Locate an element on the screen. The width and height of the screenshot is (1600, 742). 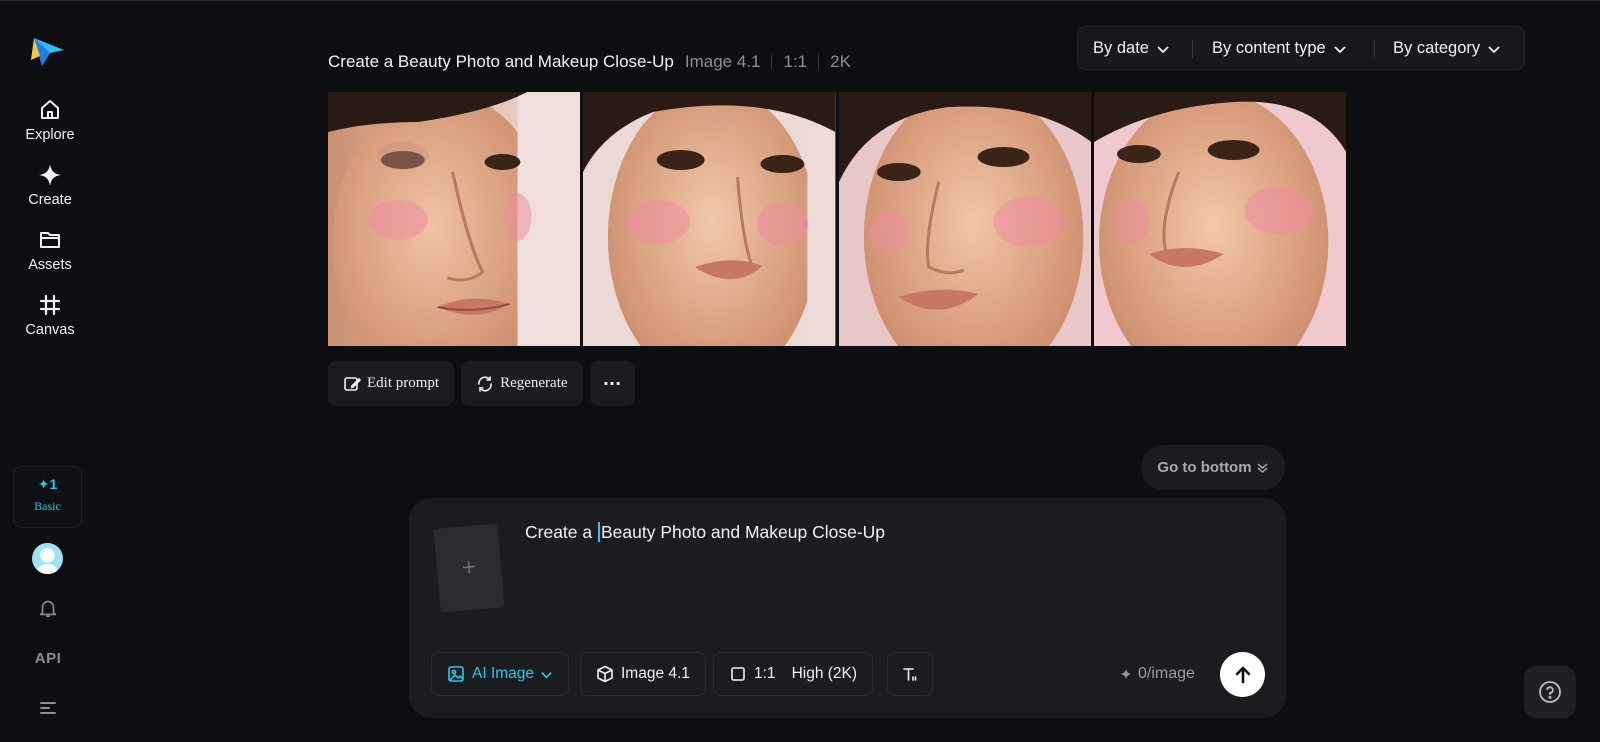
prompt-text-before-caret: Create a is located at coordinates (561, 532).